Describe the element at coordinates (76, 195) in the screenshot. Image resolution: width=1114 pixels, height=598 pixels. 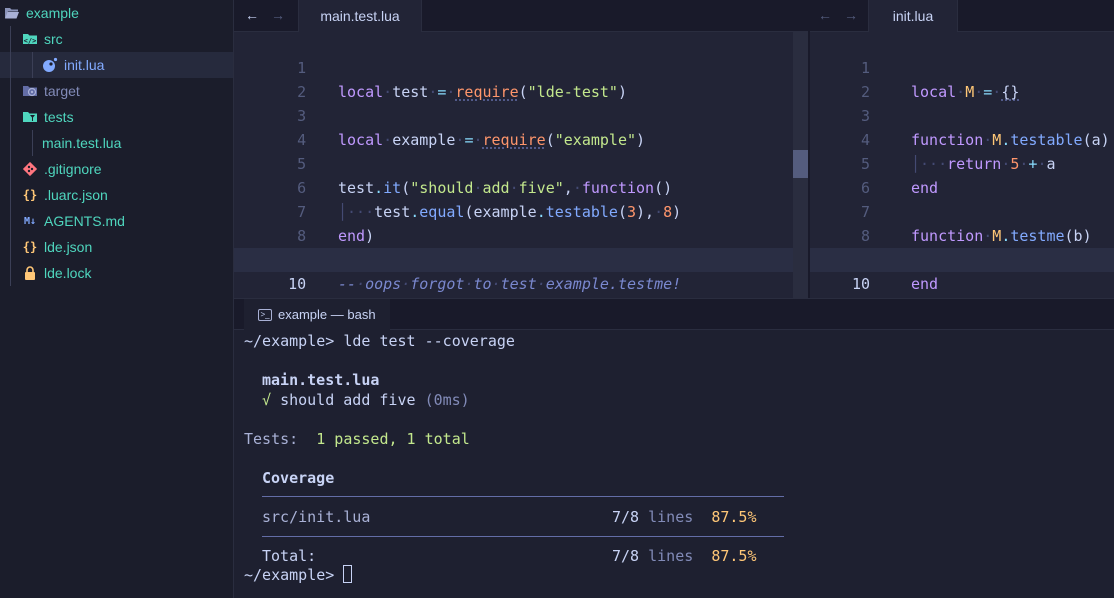
I see `tree-item-label: .luarc.json` at that location.